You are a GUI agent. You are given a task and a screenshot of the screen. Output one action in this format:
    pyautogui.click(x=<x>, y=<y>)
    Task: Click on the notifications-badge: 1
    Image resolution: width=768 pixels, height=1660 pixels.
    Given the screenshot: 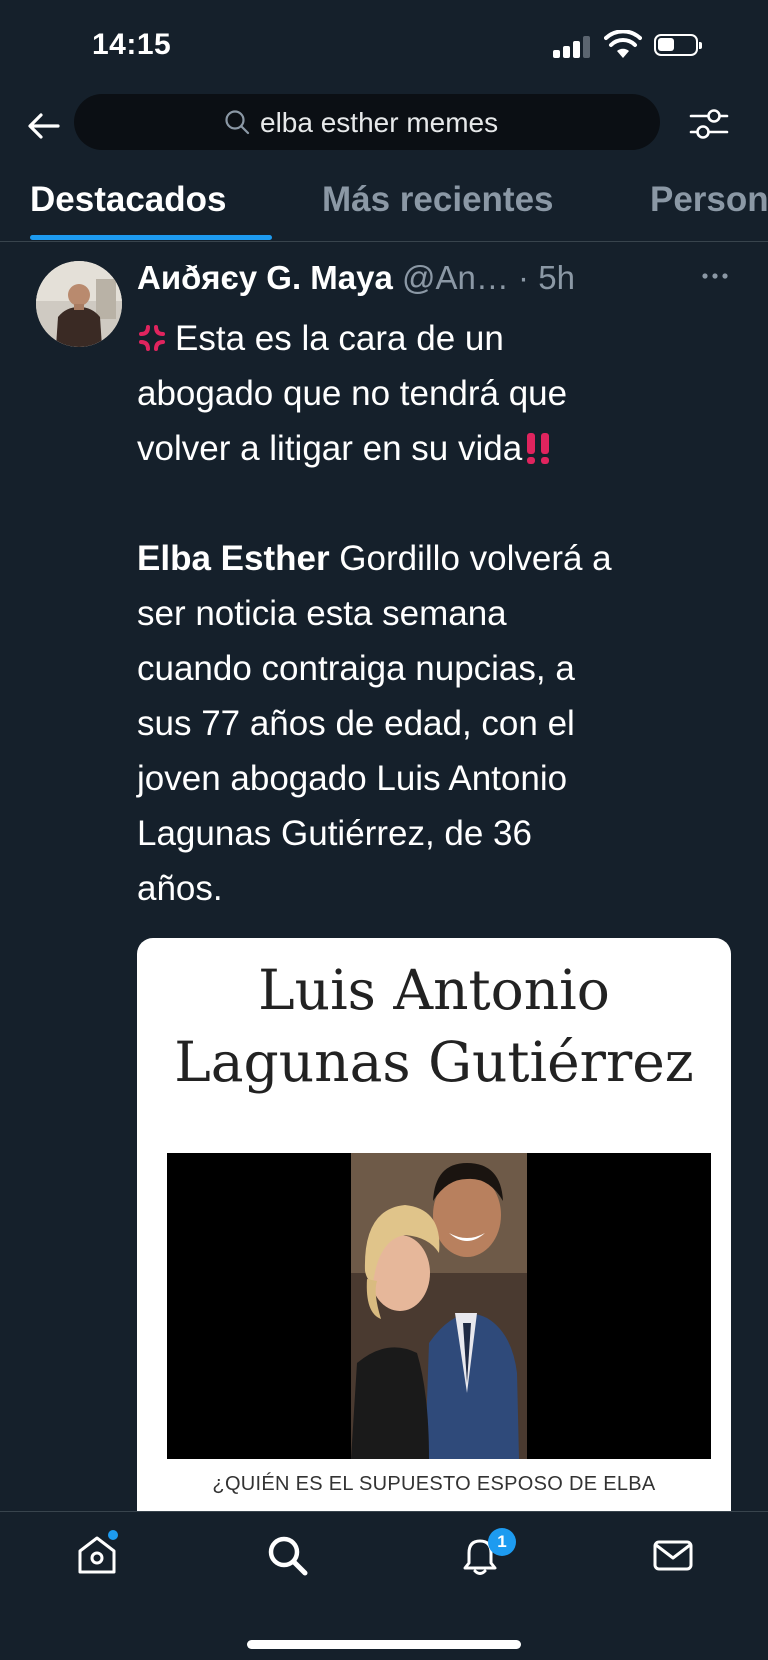 What is the action you would take?
    pyautogui.click(x=502, y=1542)
    